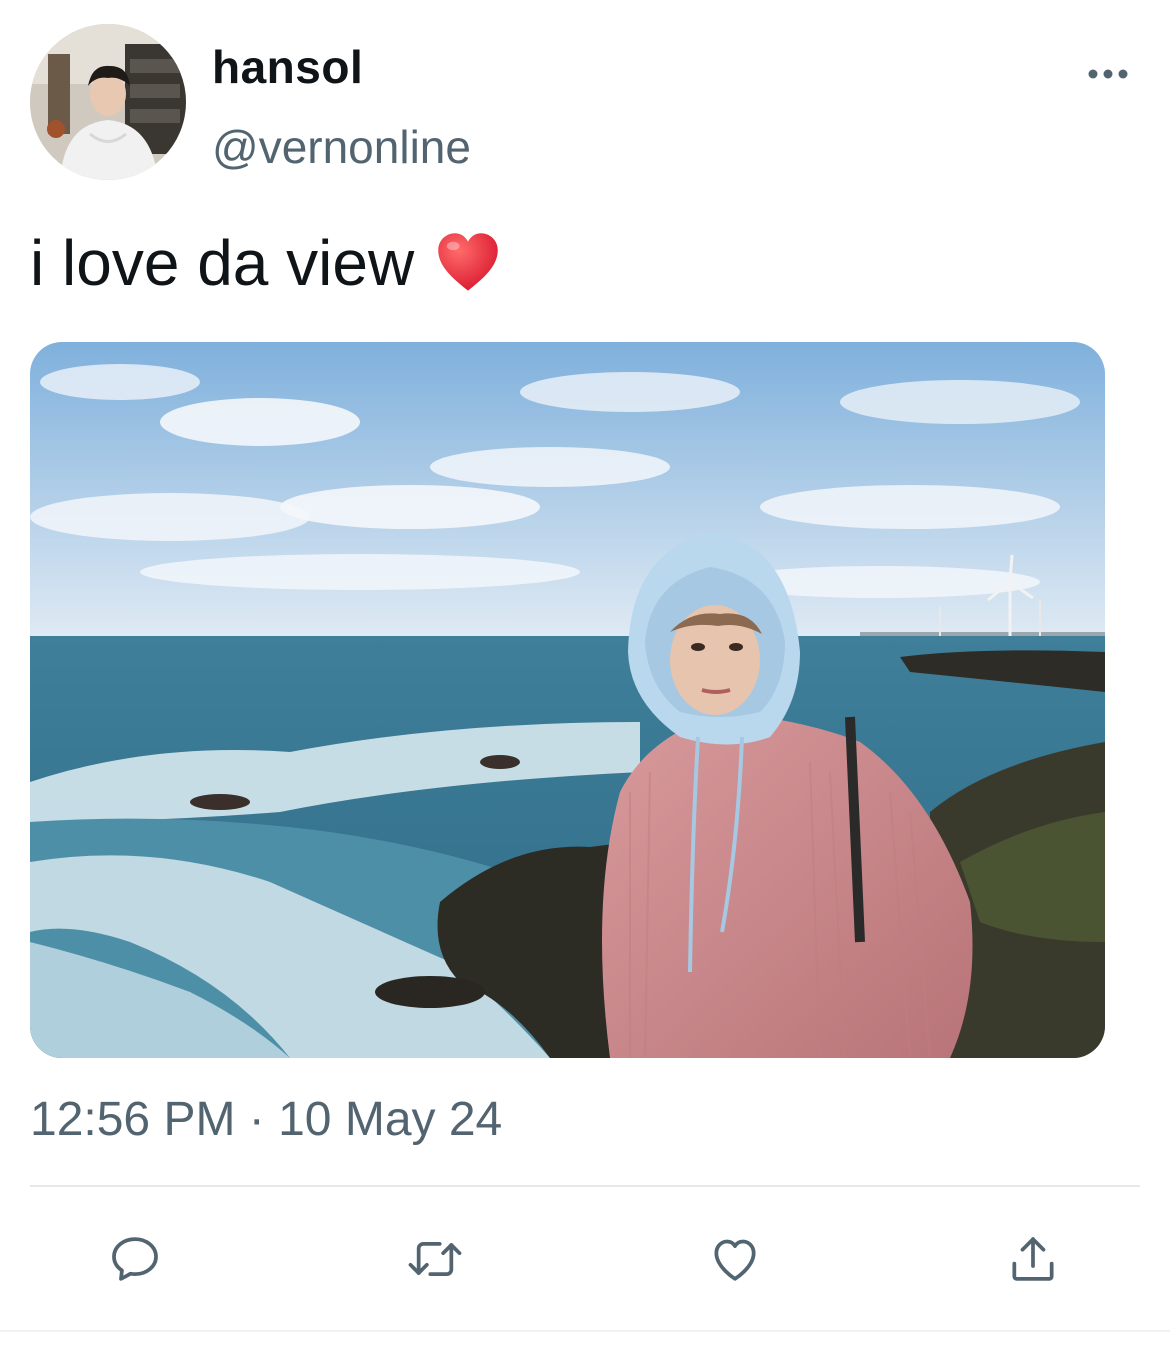  I want to click on tweet-text: i love da view, so click(222, 263).